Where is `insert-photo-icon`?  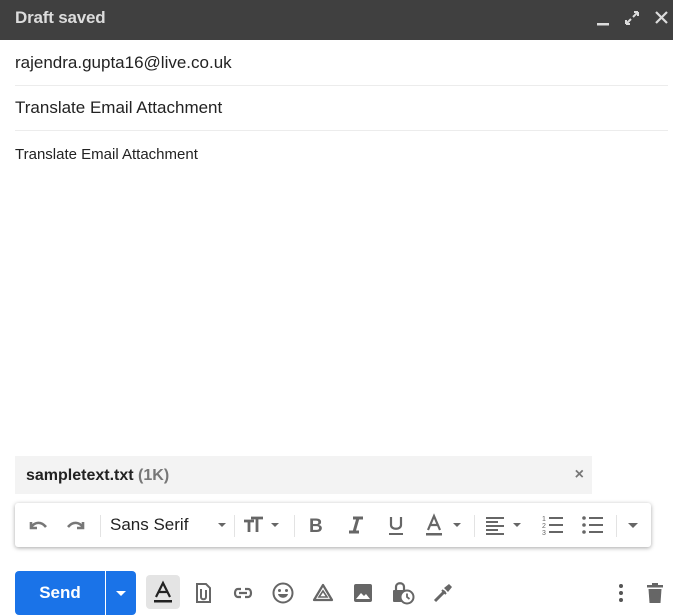
insert-photo-icon is located at coordinates (363, 593).